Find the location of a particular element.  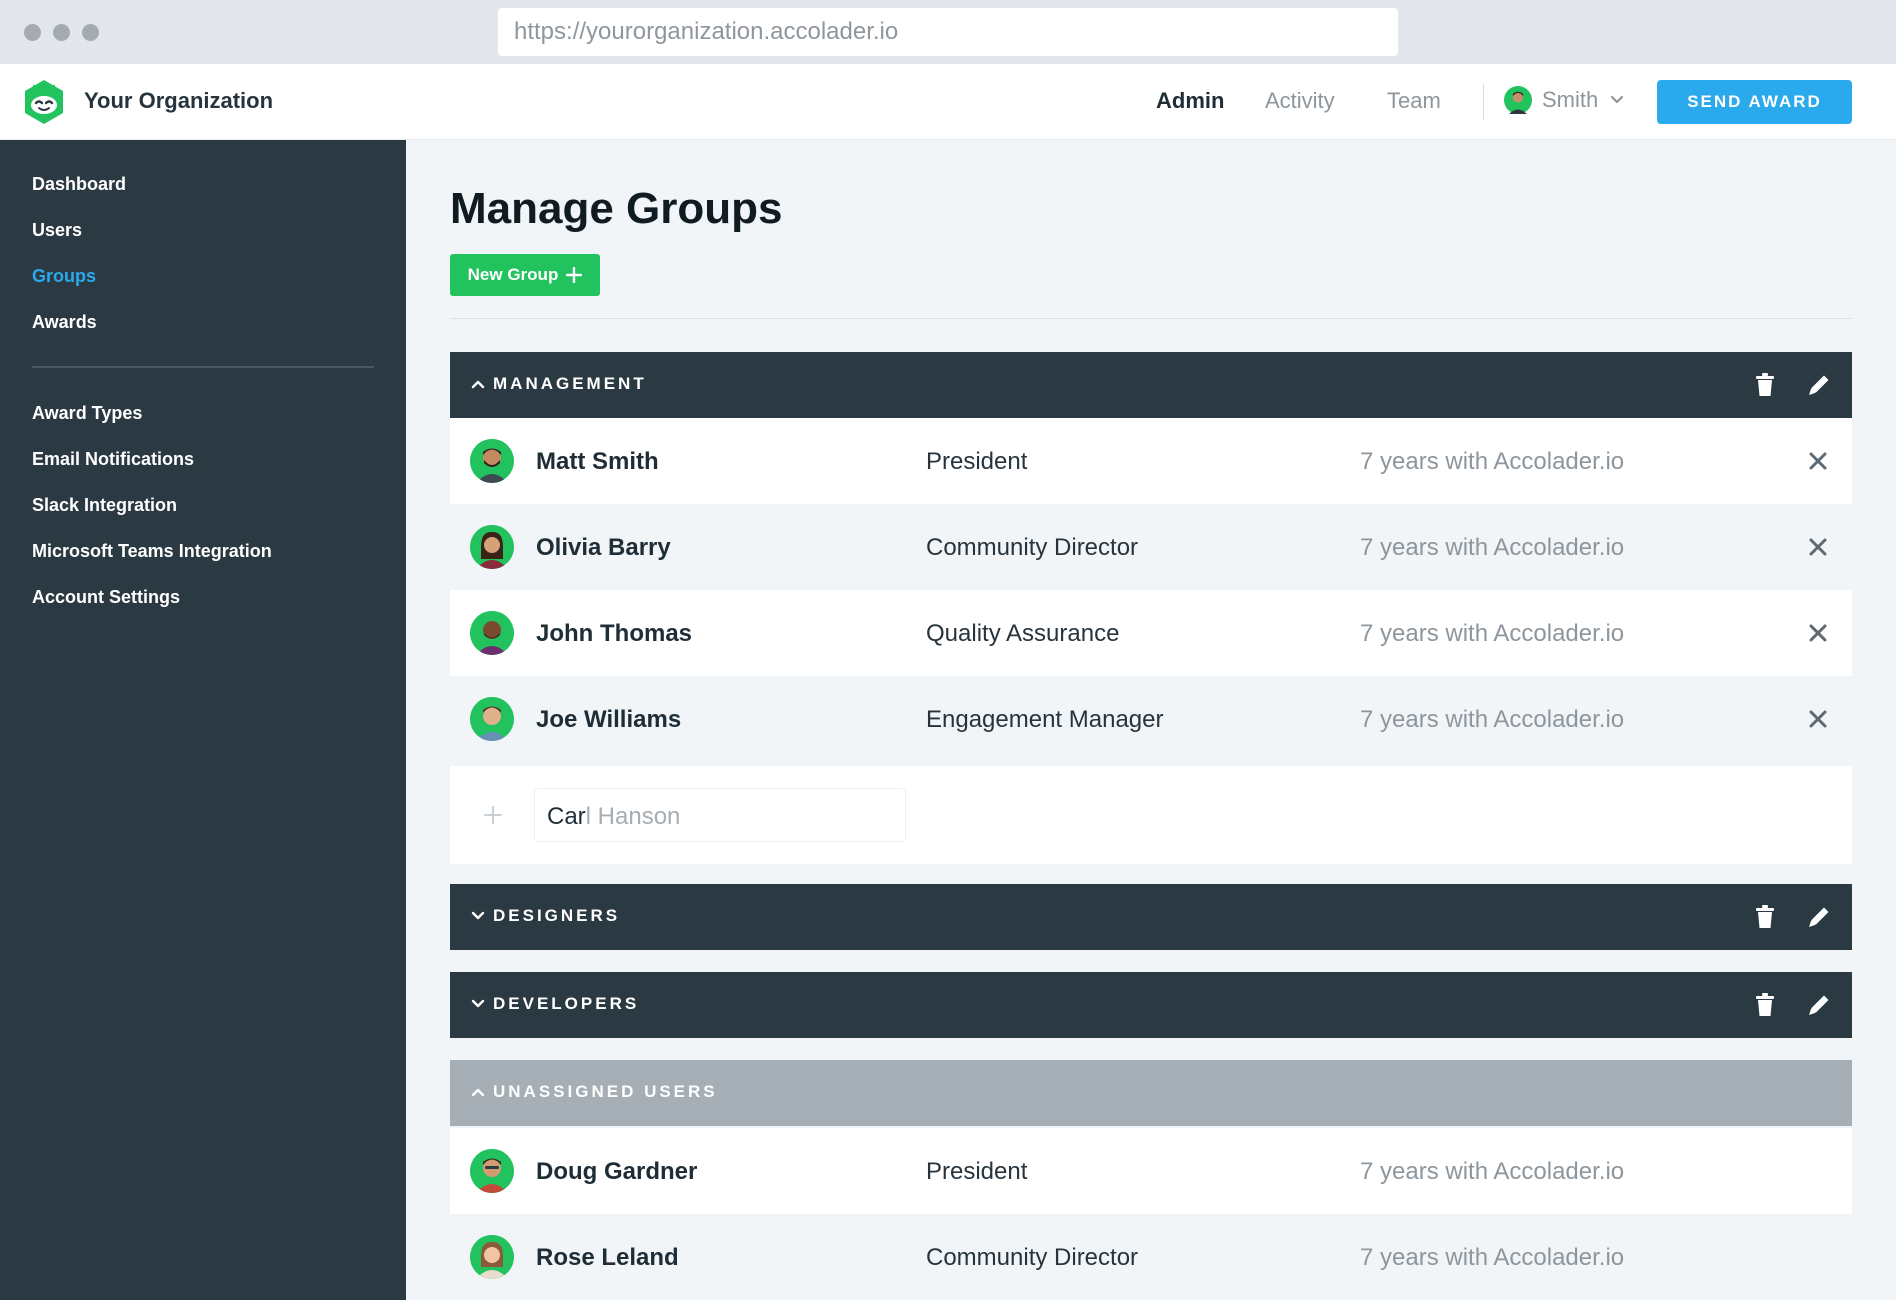

sidebar-item-awards: Awards is located at coordinates (64, 322).